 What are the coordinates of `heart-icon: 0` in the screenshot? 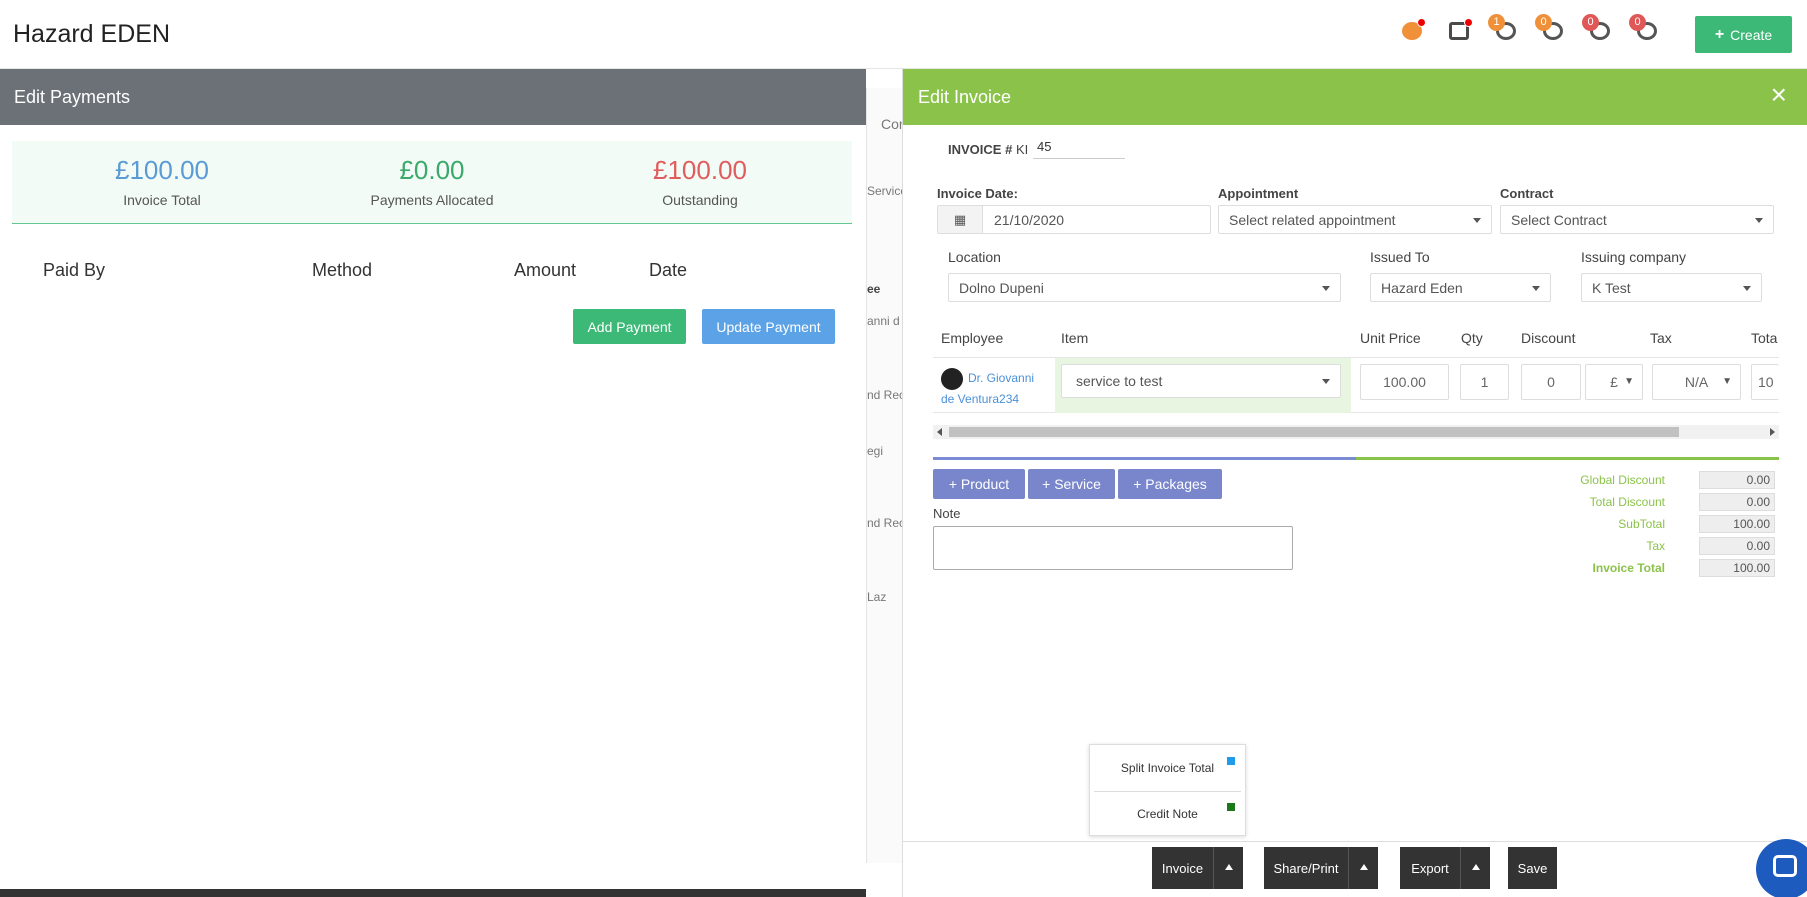 It's located at (1644, 28).